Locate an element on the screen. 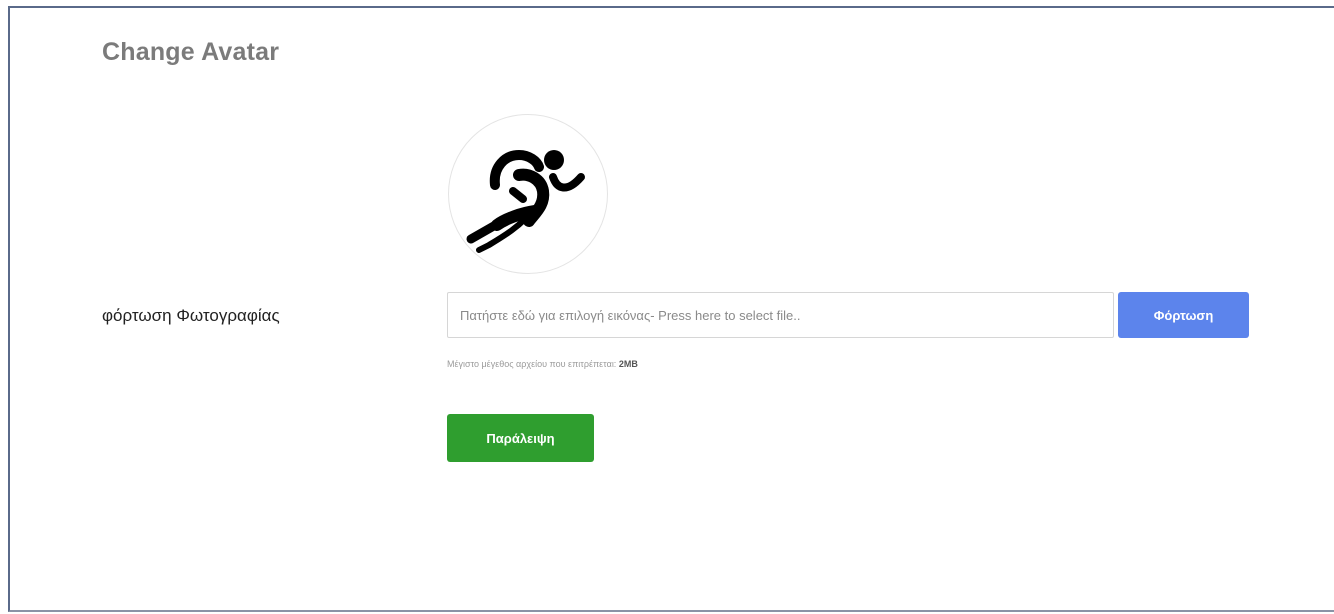 This screenshot has height=614, width=1334. max-file-size-text: Μέγιστο μέγεθος αρχείου που επιτρέπεται: is located at coordinates (532, 364).